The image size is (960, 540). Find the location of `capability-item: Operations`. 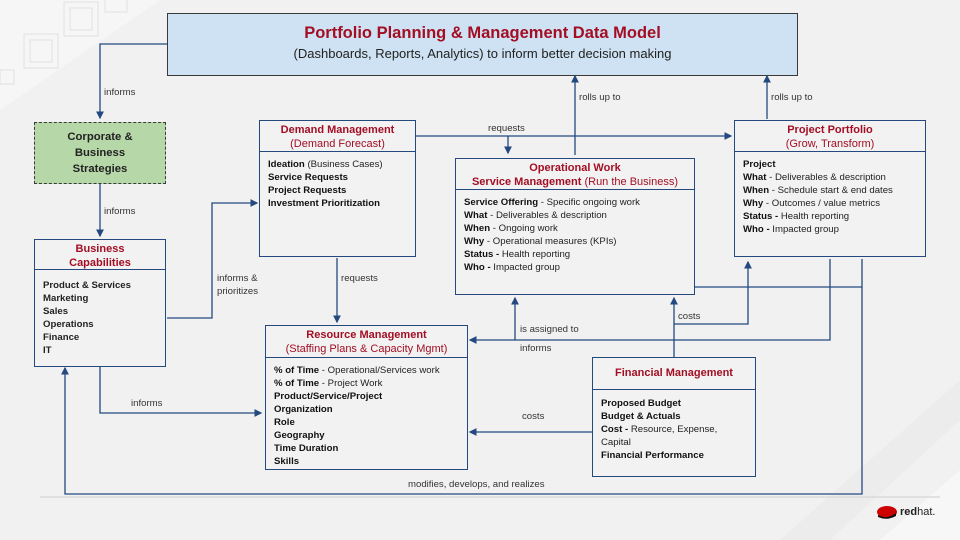

capability-item: Operations is located at coordinates (68, 324).